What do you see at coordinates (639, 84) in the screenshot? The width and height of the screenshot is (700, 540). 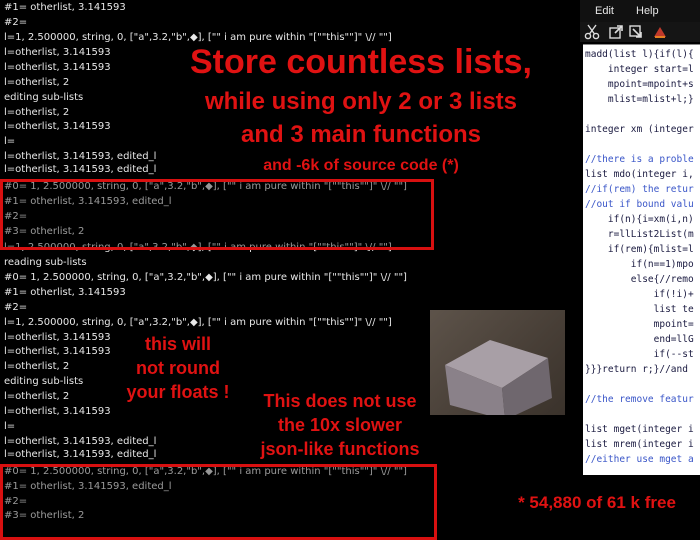 I see `code-line: mpoint=mpoint+s` at bounding box center [639, 84].